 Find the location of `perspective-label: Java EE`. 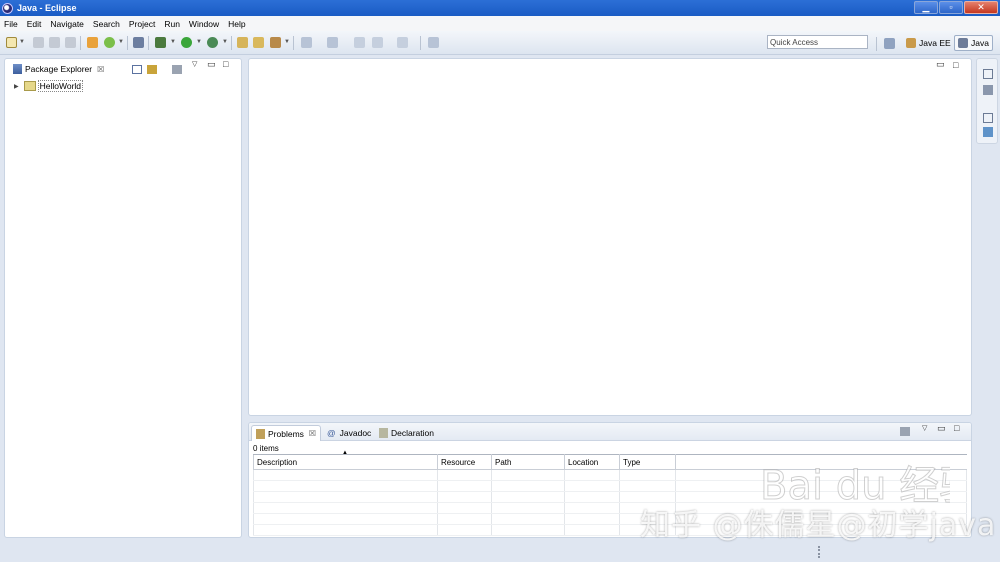

perspective-label: Java EE is located at coordinates (935, 43).